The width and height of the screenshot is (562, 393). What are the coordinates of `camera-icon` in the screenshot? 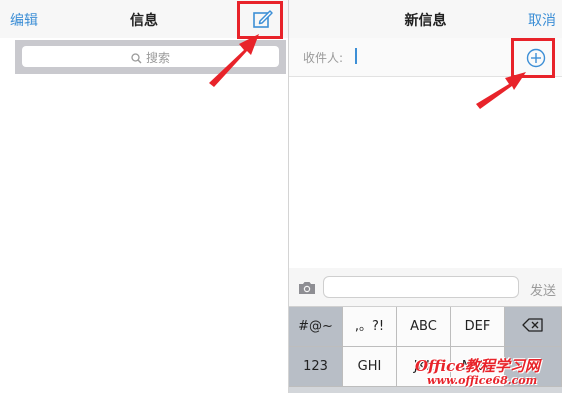 It's located at (307, 288).